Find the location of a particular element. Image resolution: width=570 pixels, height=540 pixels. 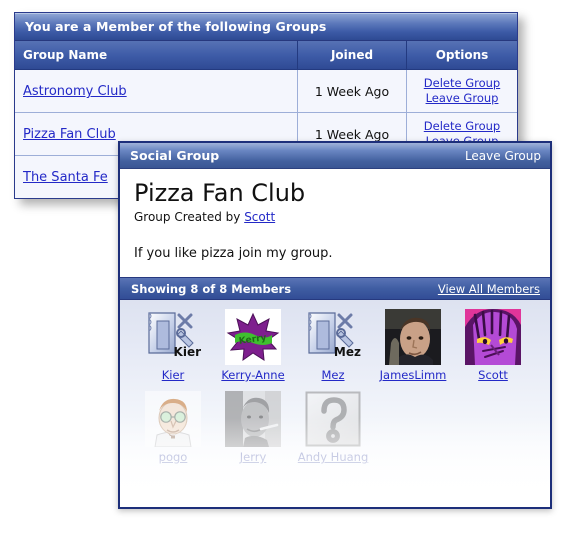

view-all-members-link: View All Members is located at coordinates (489, 289).